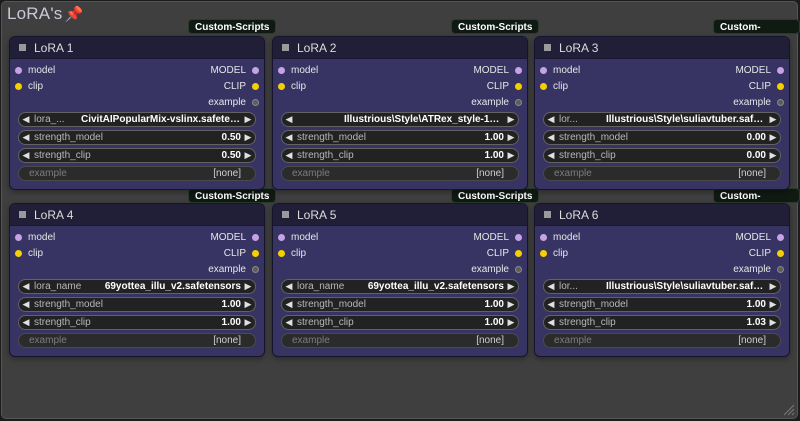 This screenshot has width=800, height=421. What do you see at coordinates (400, 215) in the screenshot?
I see `node-header: LoRA 5` at bounding box center [400, 215].